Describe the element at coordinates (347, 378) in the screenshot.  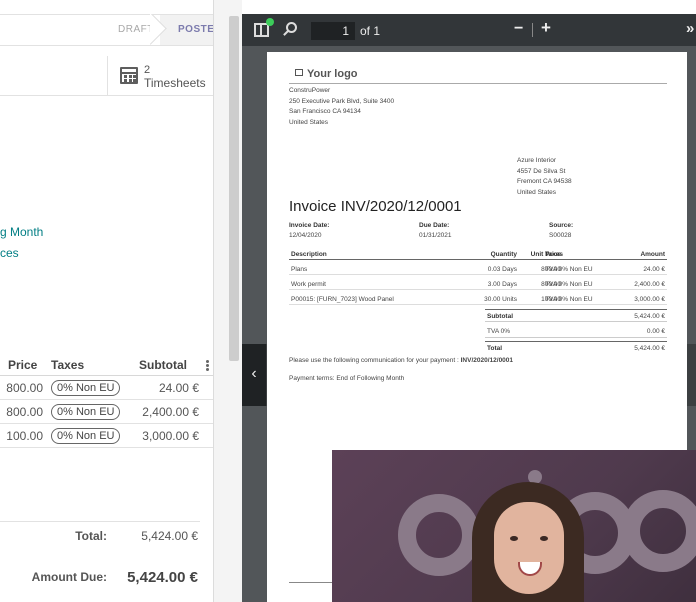
I see `payment-terms: Payment terms: End of Following Month` at that location.